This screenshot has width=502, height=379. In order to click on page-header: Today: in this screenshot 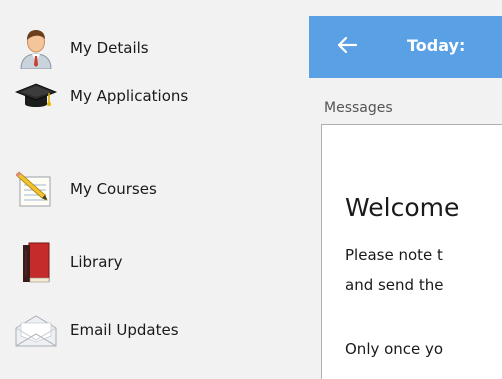, I will do `click(405, 47)`.